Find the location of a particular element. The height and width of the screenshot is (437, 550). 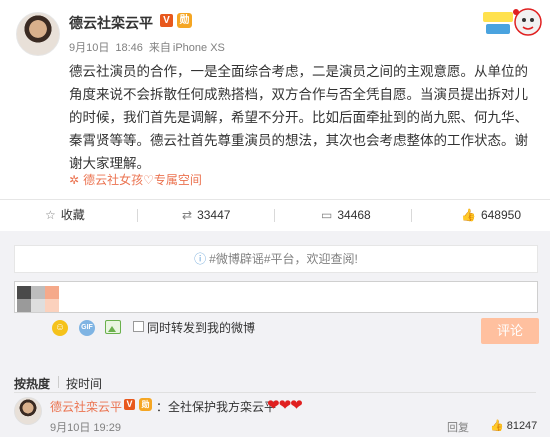

comment-like-count: 81247 is located at coordinates (522, 426).